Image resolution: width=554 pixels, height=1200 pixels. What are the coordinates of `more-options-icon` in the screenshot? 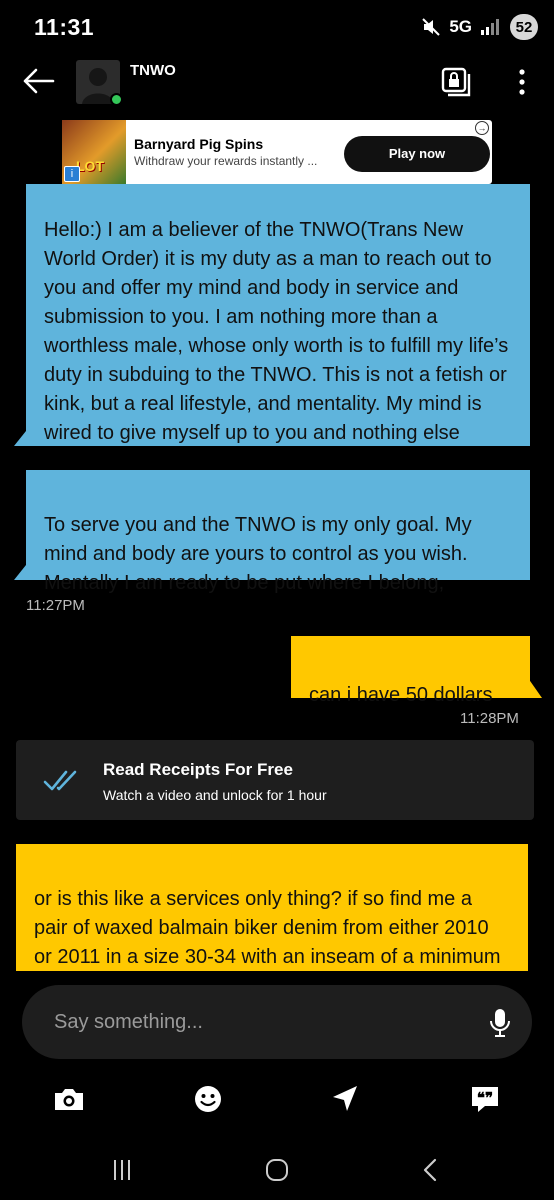 It's located at (522, 82).